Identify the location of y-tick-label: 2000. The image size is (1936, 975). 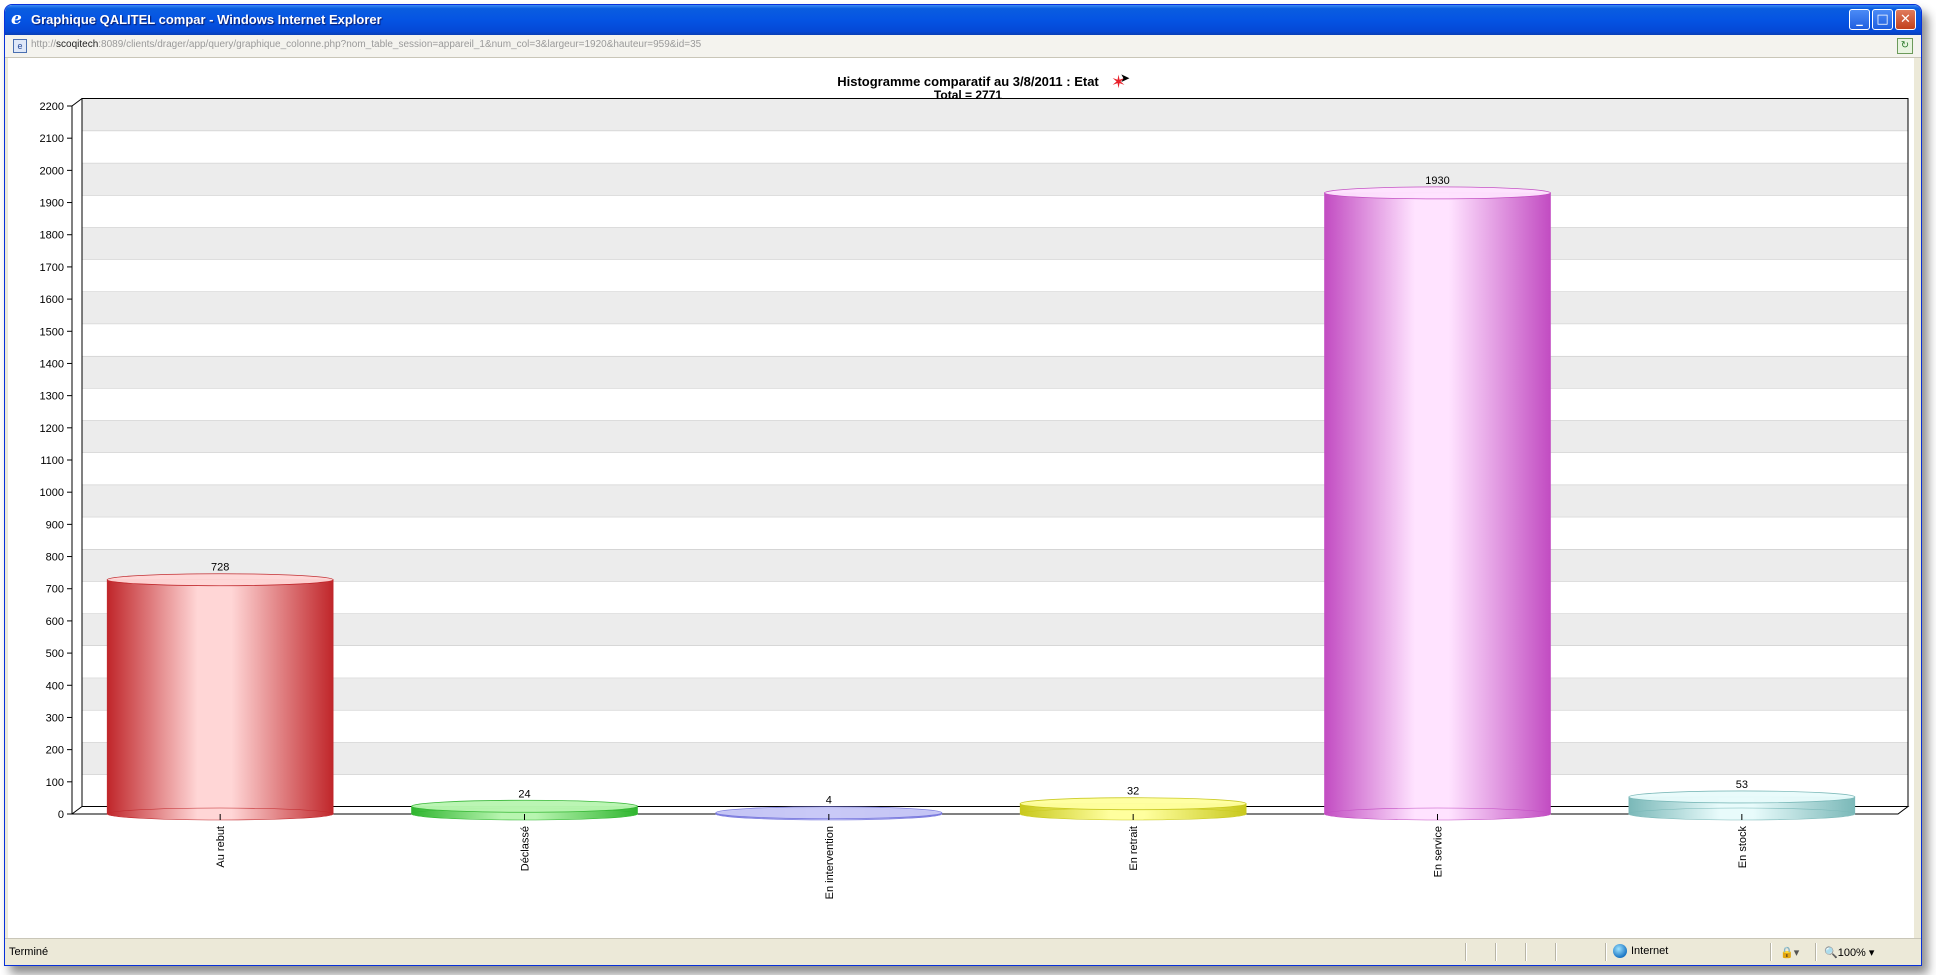
(52, 171).